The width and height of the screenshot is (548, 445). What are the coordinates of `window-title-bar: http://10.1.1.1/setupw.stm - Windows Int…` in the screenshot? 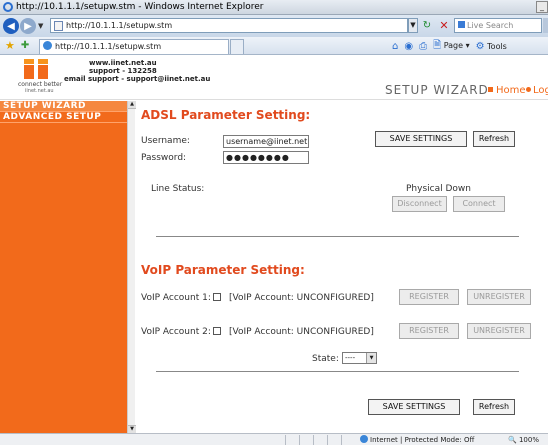 It's located at (274, 7).